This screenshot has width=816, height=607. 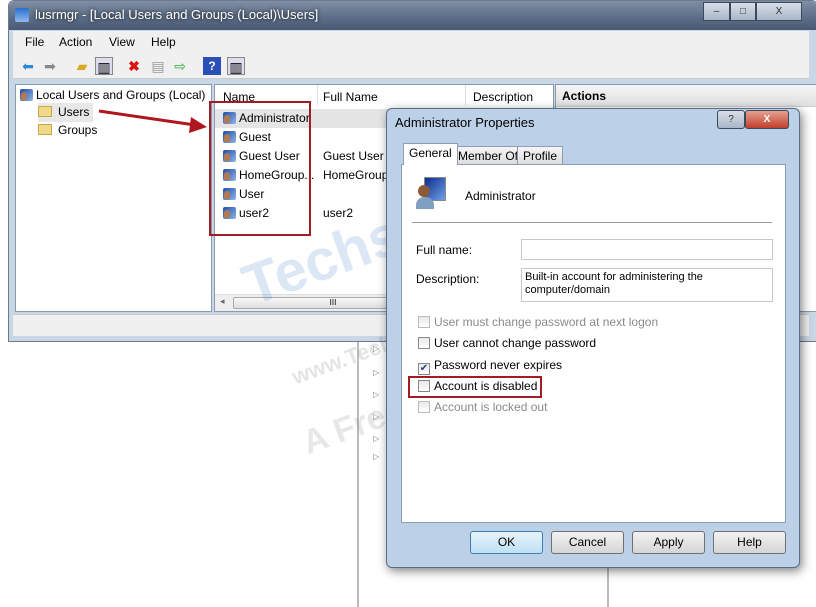 What do you see at coordinates (66, 112) in the screenshot?
I see `tree-item-users: Users` at bounding box center [66, 112].